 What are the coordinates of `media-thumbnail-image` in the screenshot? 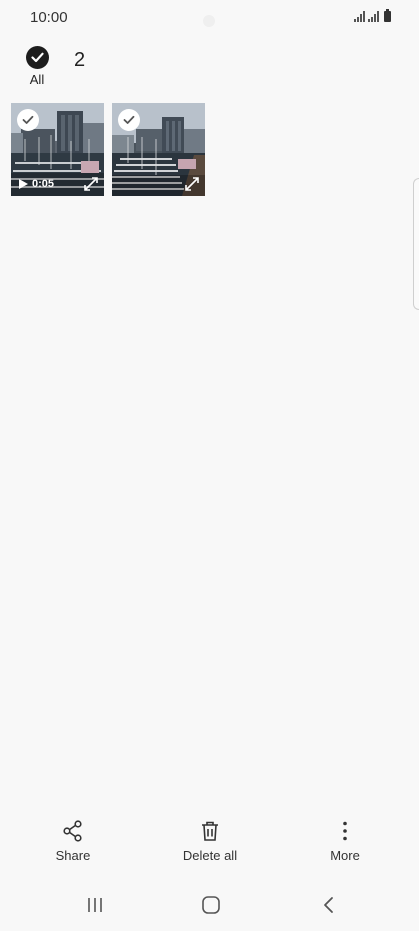 It's located at (158, 149).